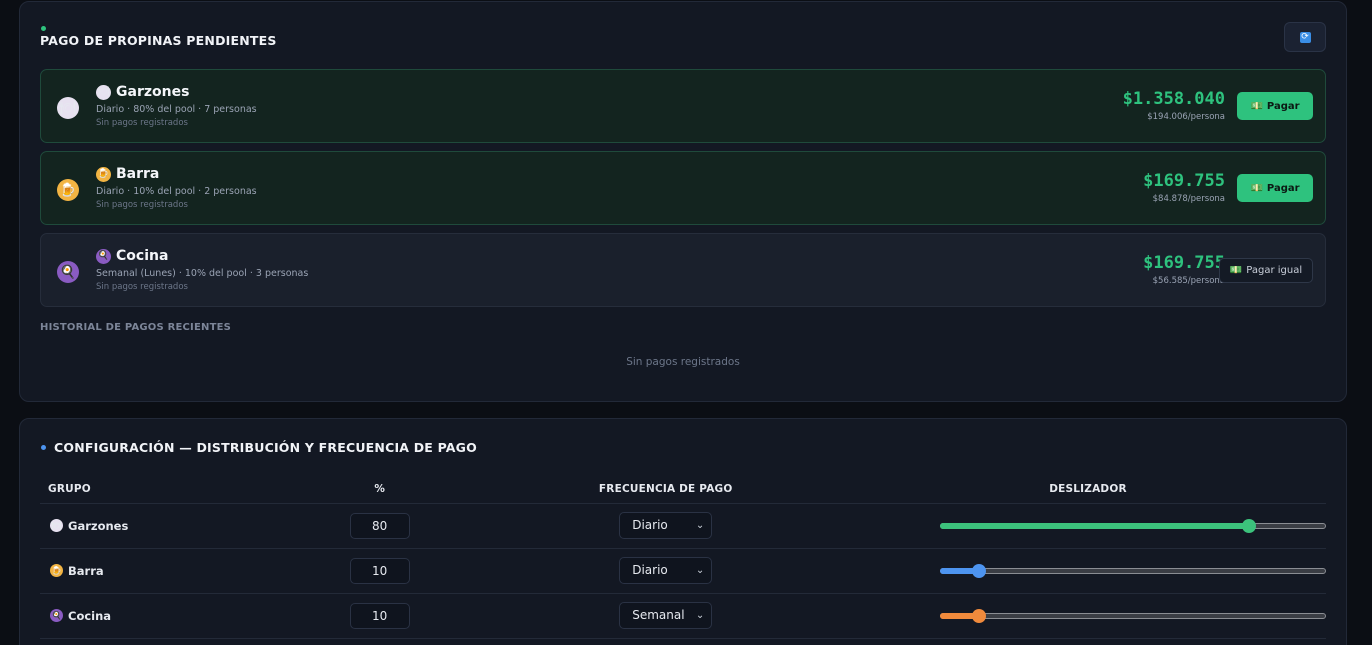 The height and width of the screenshot is (645, 1372). I want to click on slider-fill, so click(1094, 525).